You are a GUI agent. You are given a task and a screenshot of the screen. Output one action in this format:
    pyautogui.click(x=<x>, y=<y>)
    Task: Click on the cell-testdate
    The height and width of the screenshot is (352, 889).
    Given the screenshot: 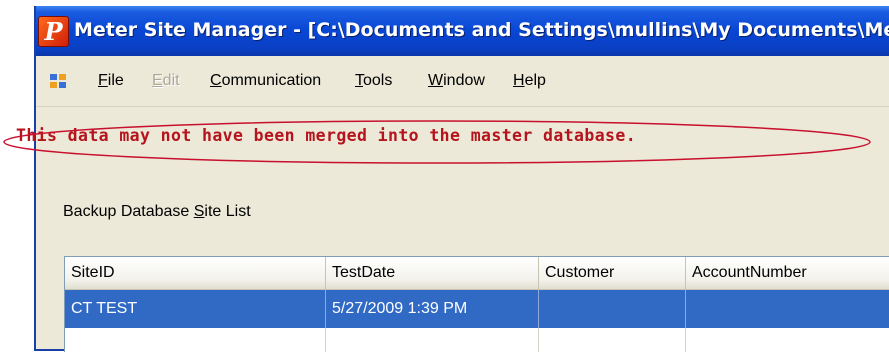 What is the action you would take?
    pyautogui.click(x=432, y=340)
    